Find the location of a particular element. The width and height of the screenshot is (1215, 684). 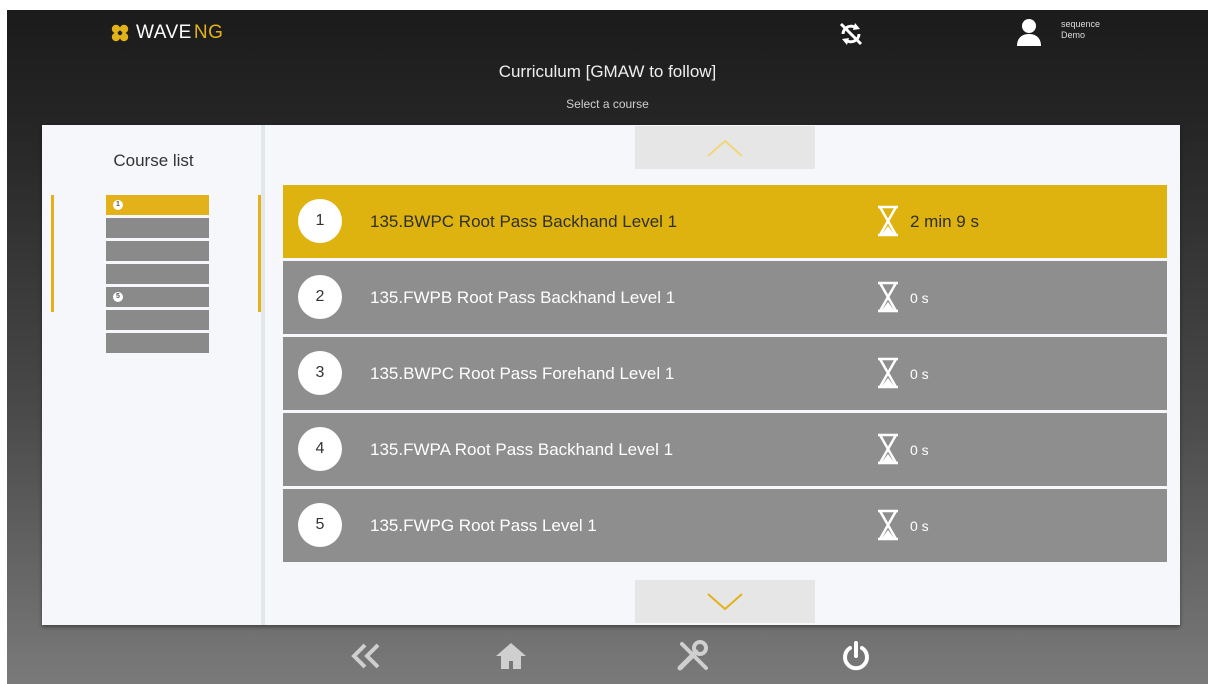

mini-course-item: 5 is located at coordinates (157, 297).